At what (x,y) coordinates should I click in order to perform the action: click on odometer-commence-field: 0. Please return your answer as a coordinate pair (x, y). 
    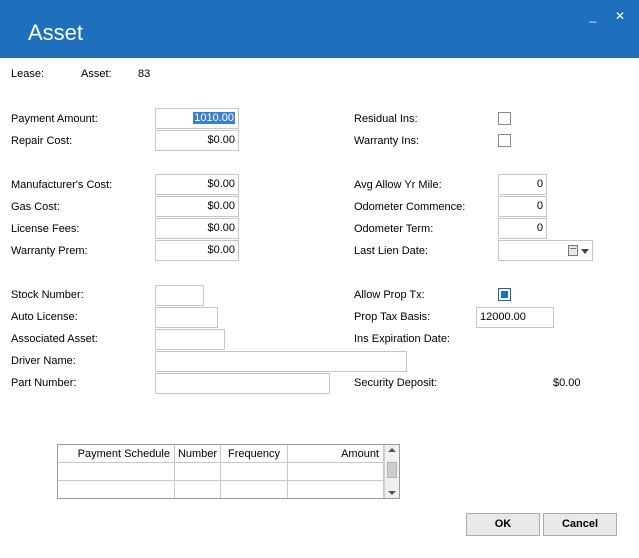
    Looking at the image, I should click on (522, 206).